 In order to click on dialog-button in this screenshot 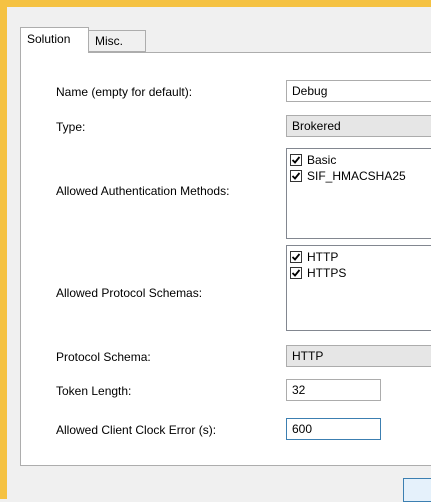, I will do `click(417, 490)`.